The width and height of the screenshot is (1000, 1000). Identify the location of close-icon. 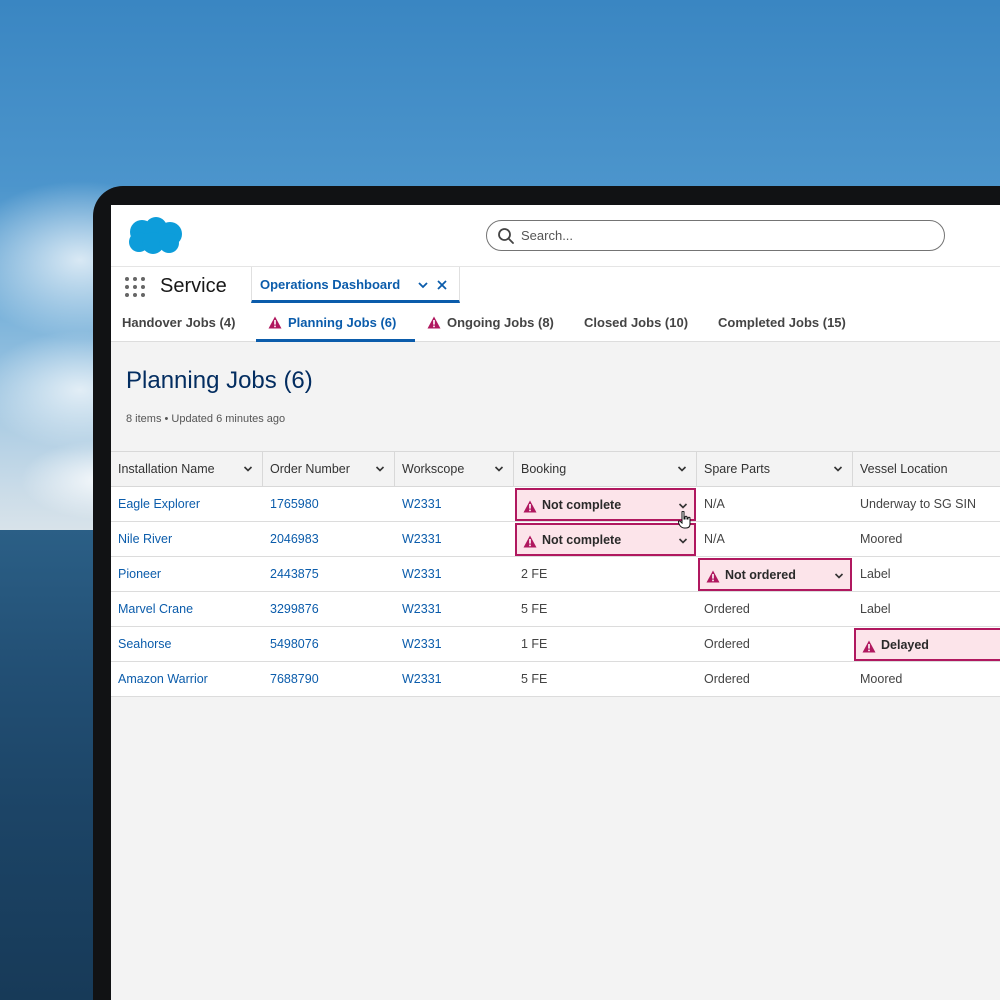
(442, 285).